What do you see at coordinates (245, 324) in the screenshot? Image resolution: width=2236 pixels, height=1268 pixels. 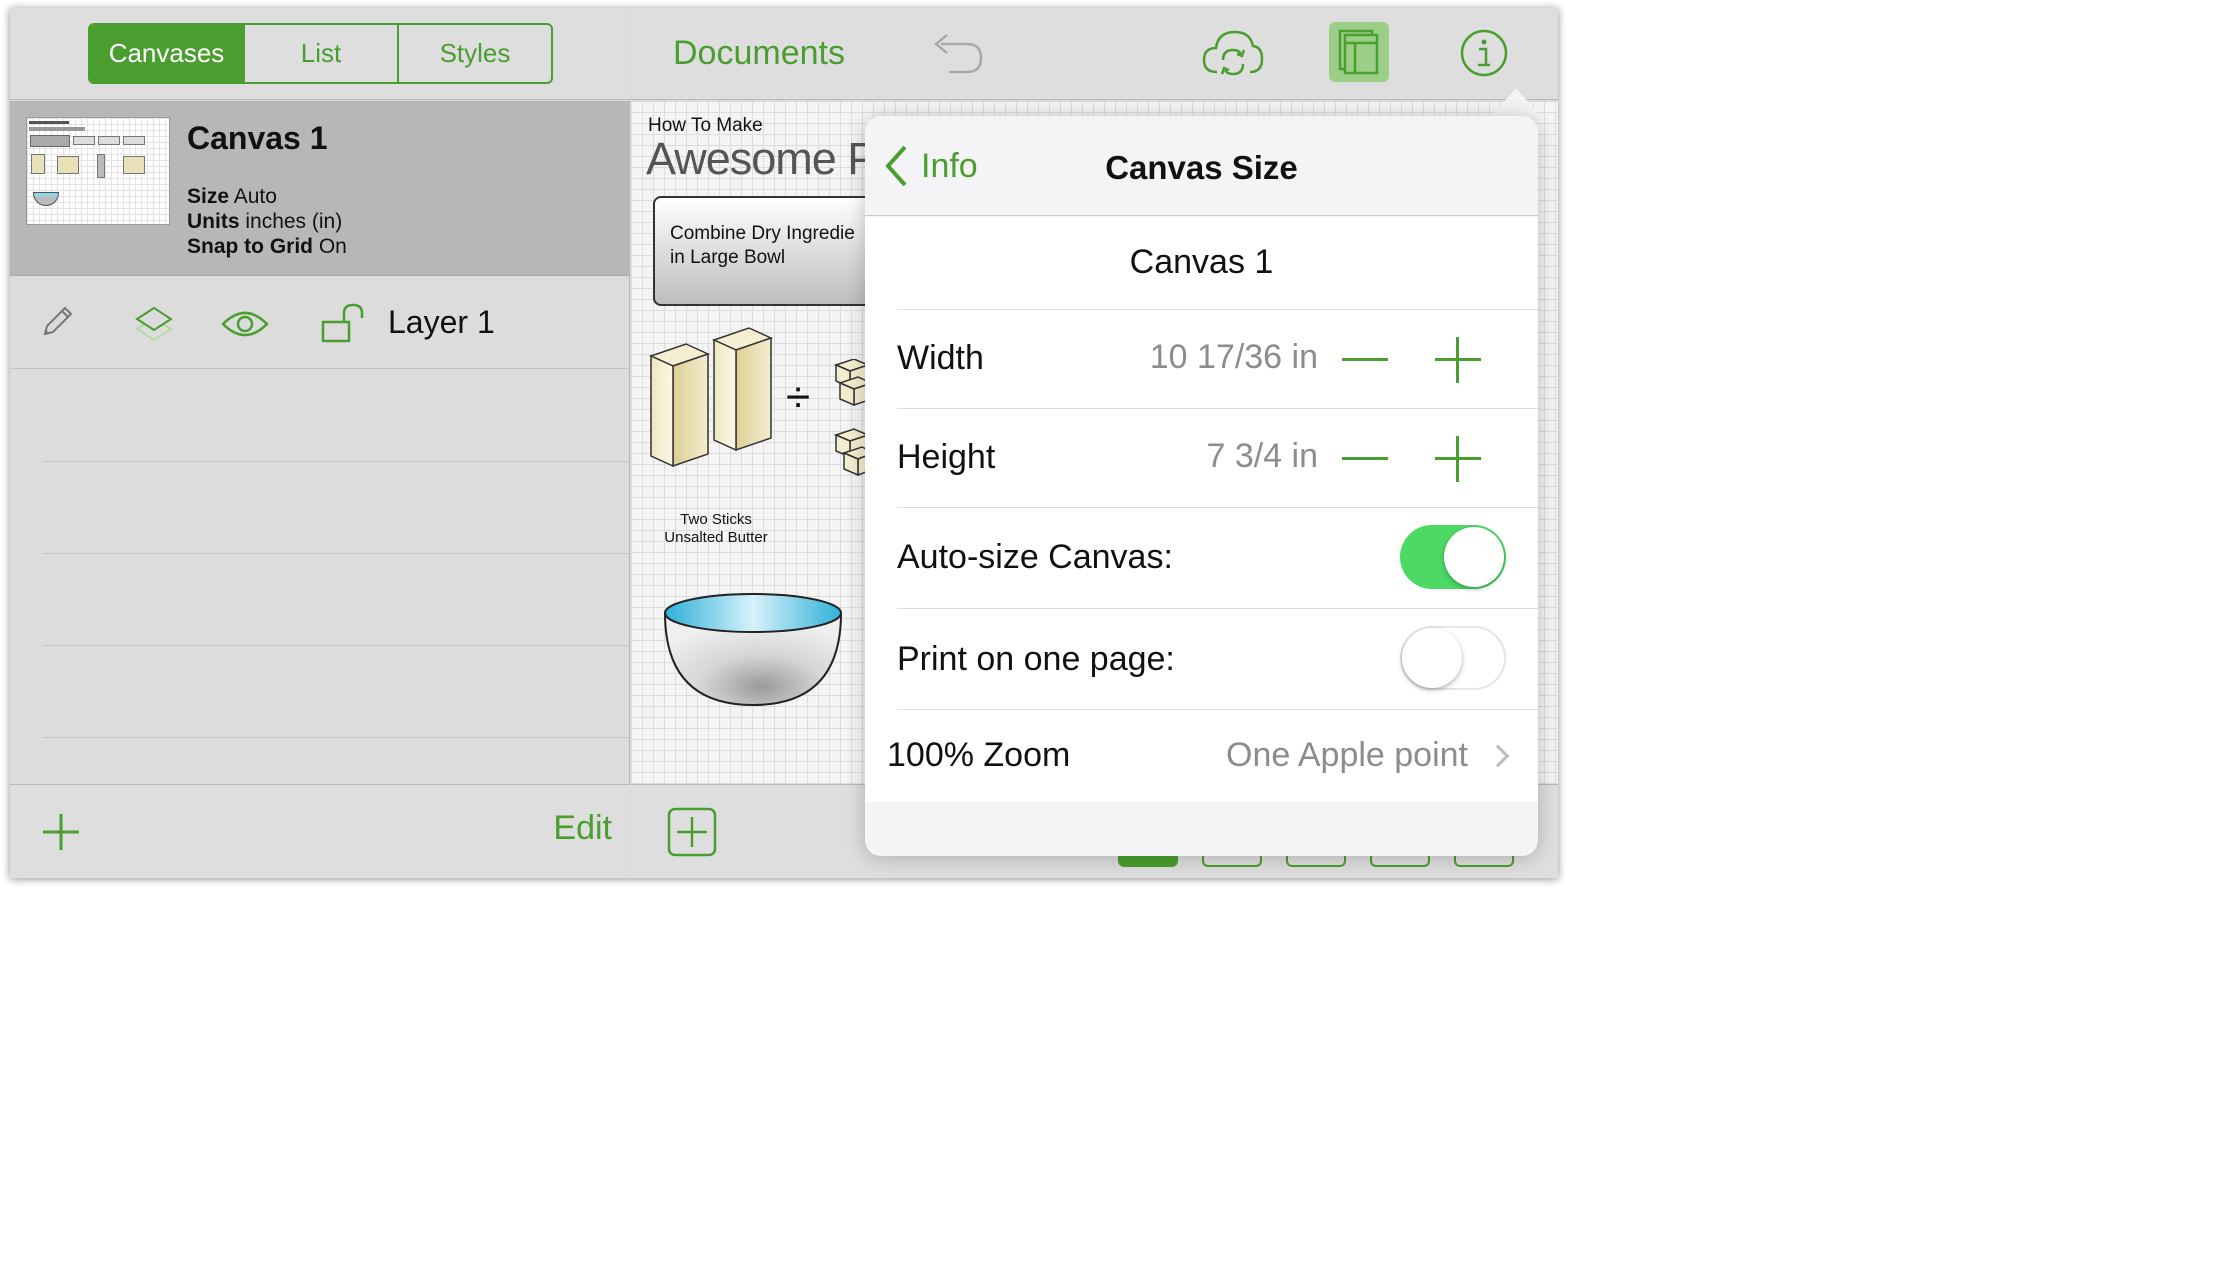 I see `eye-icon` at bounding box center [245, 324].